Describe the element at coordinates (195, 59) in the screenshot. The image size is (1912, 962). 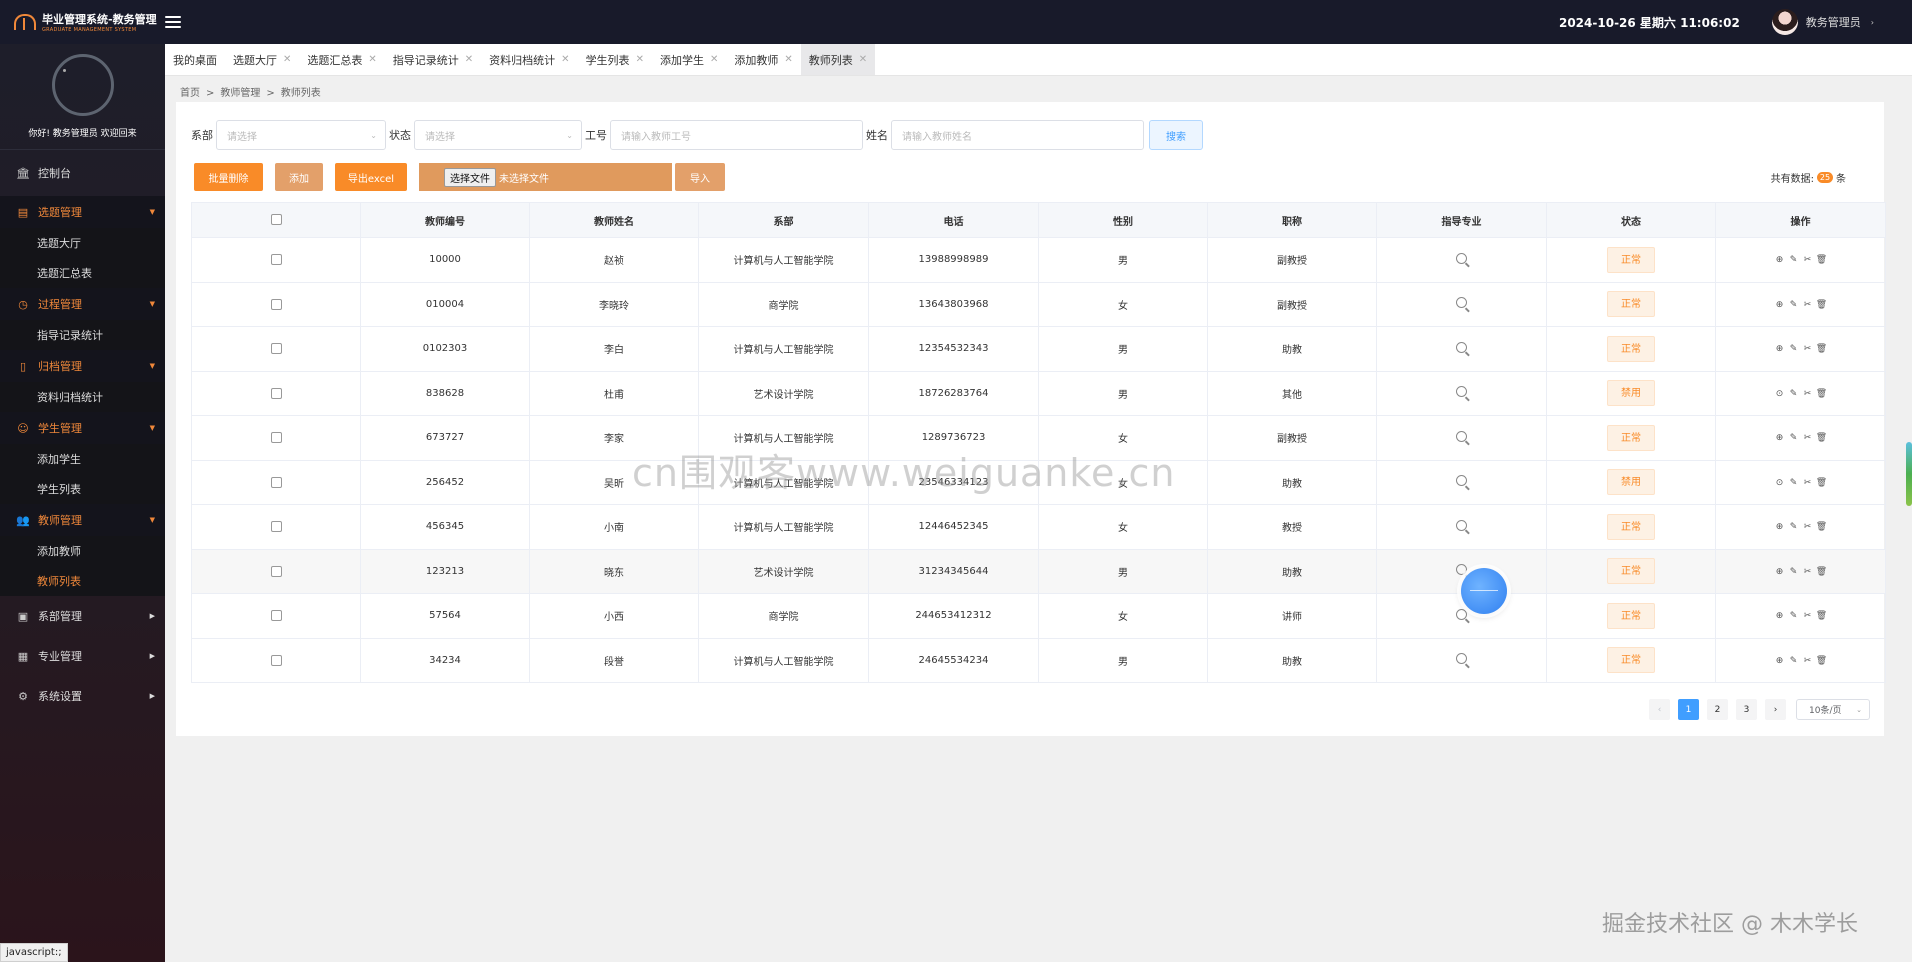
I see `tab-desktop: 我的桌面` at that location.